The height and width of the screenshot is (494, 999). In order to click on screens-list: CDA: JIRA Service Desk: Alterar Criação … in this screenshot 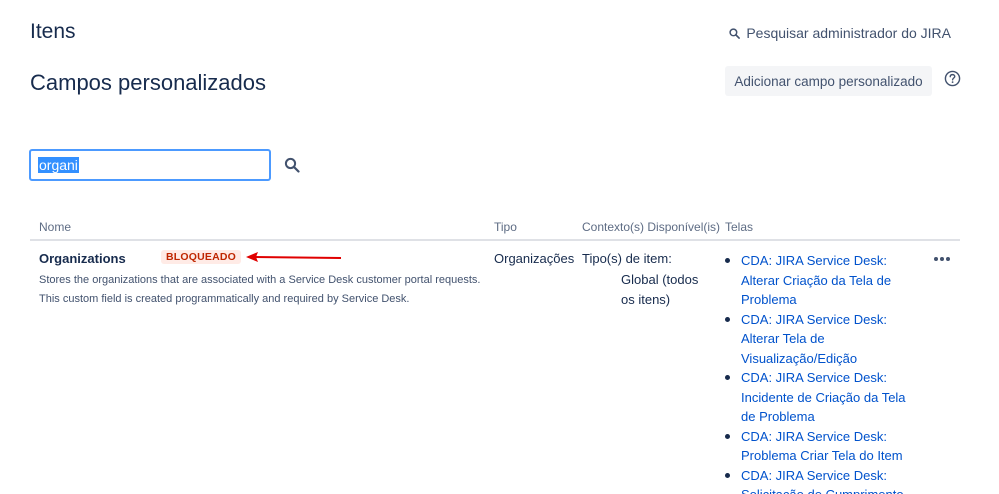, I will do `click(823, 372)`.